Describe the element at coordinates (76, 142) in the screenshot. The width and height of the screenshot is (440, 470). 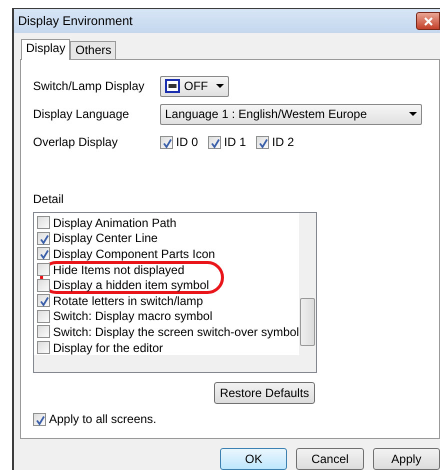
I see `field-label: Overlap Display` at that location.